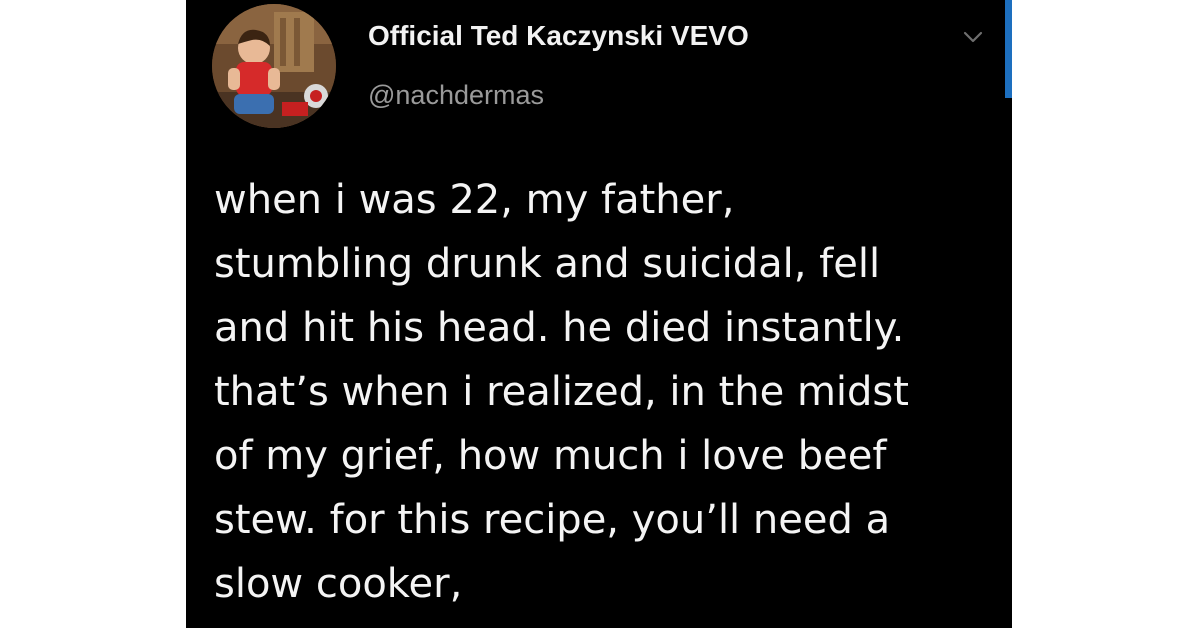 This screenshot has height=628, width=1200. I want to click on tweet-text-line: when i was 22, my father,, so click(474, 200).